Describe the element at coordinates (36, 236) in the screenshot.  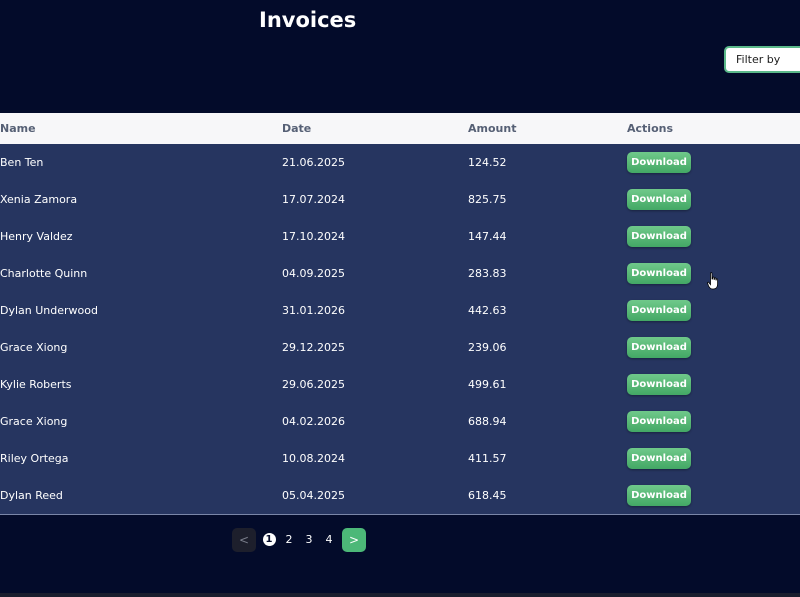
I see `invoice-name: Henry Valdez` at that location.